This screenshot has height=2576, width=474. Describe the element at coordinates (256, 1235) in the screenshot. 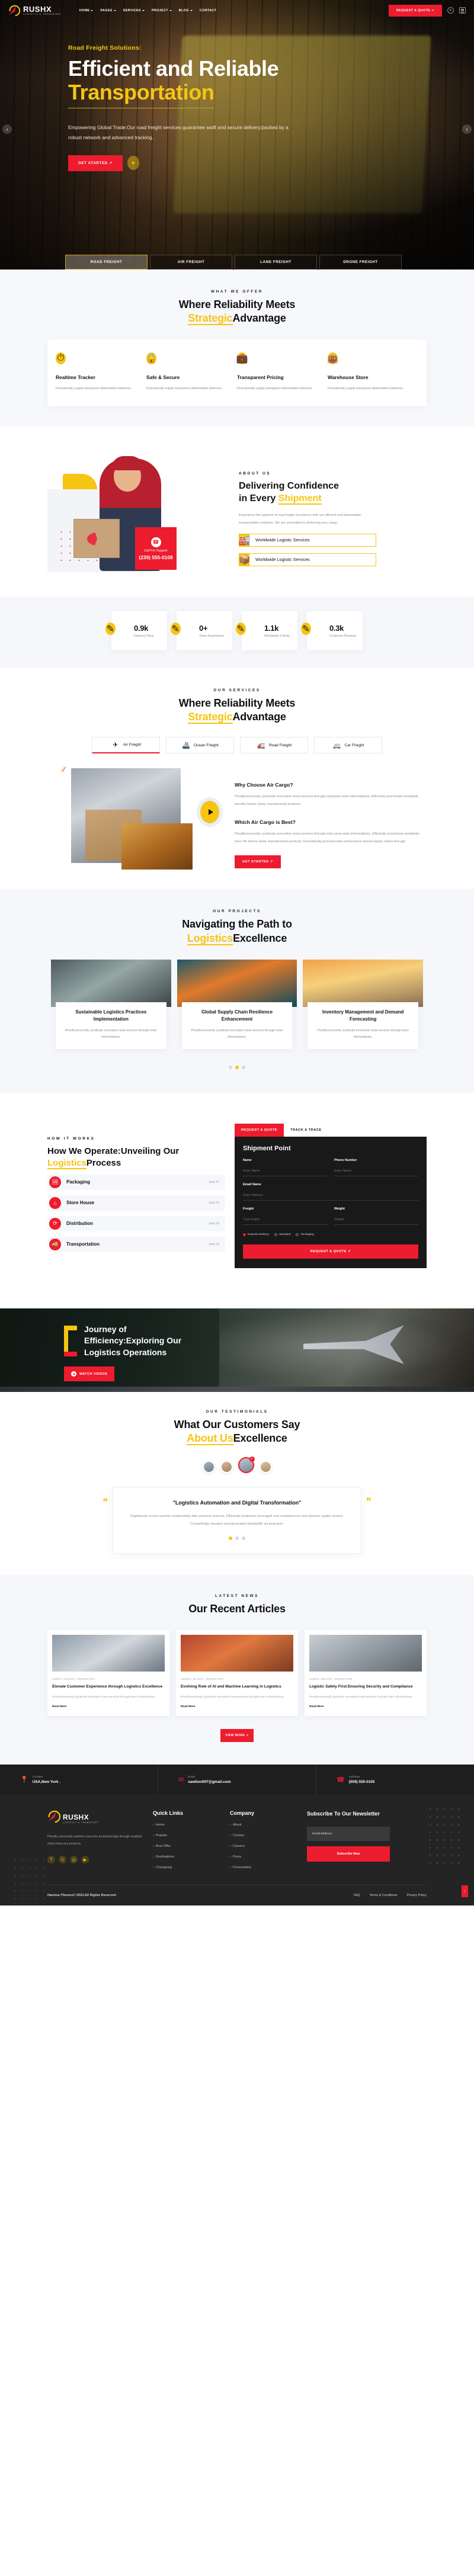

I see `radio-express-delivery: Express Delivery` at that location.